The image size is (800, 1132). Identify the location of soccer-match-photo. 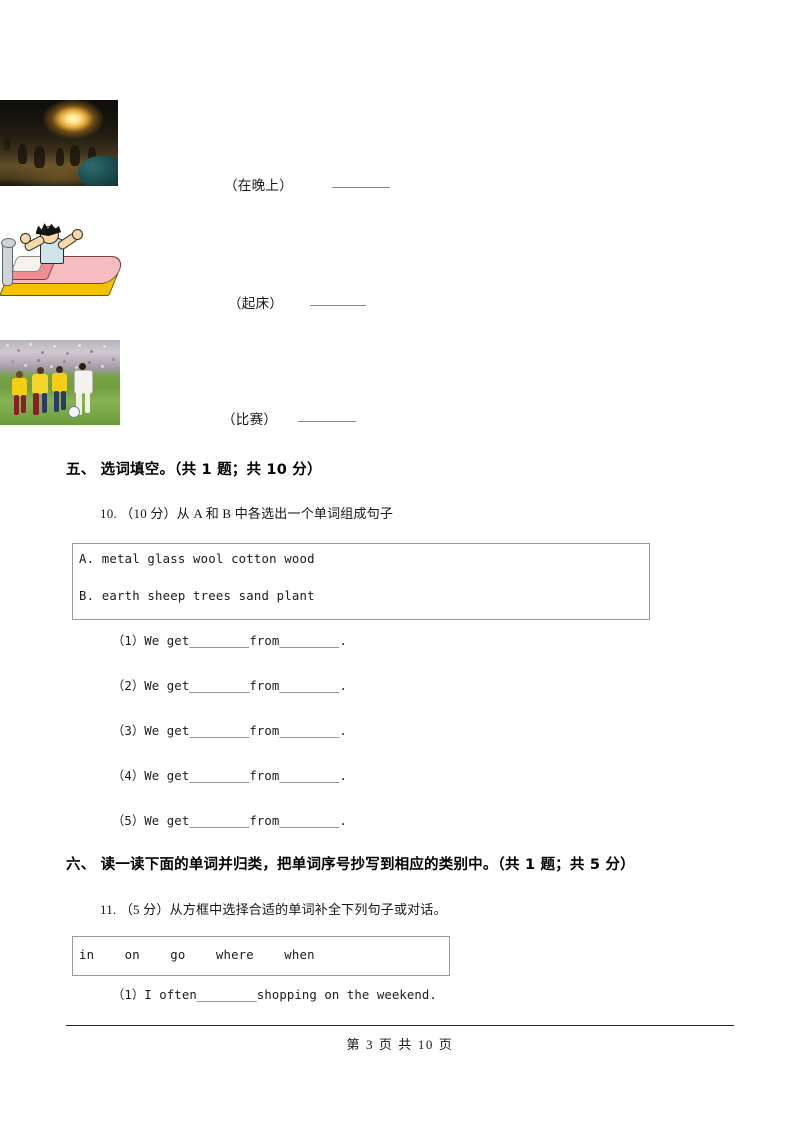
(60, 382).